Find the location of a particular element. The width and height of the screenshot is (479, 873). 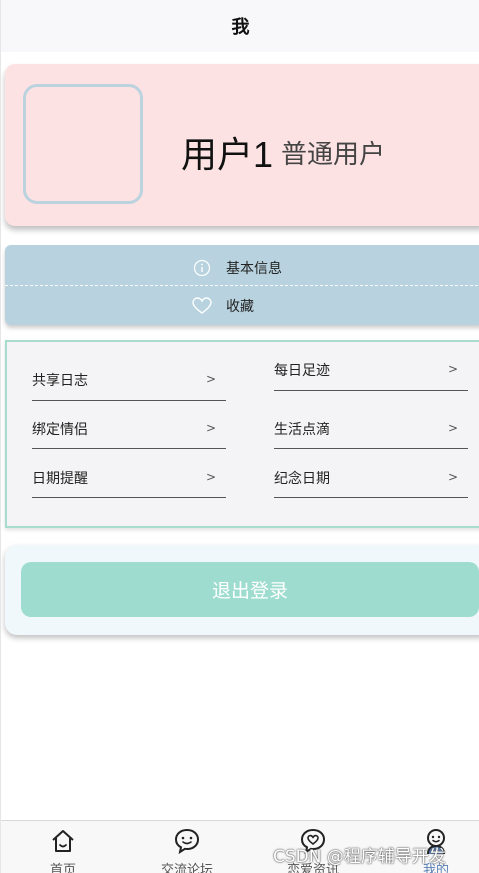

tab-label: 交流论坛 is located at coordinates (186, 868).